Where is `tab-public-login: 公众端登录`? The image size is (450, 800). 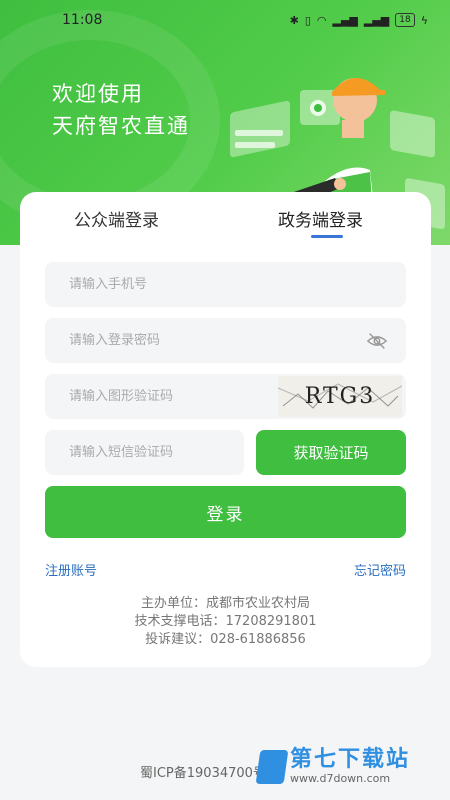
tab-public-login: 公众端登录 is located at coordinates (116, 218).